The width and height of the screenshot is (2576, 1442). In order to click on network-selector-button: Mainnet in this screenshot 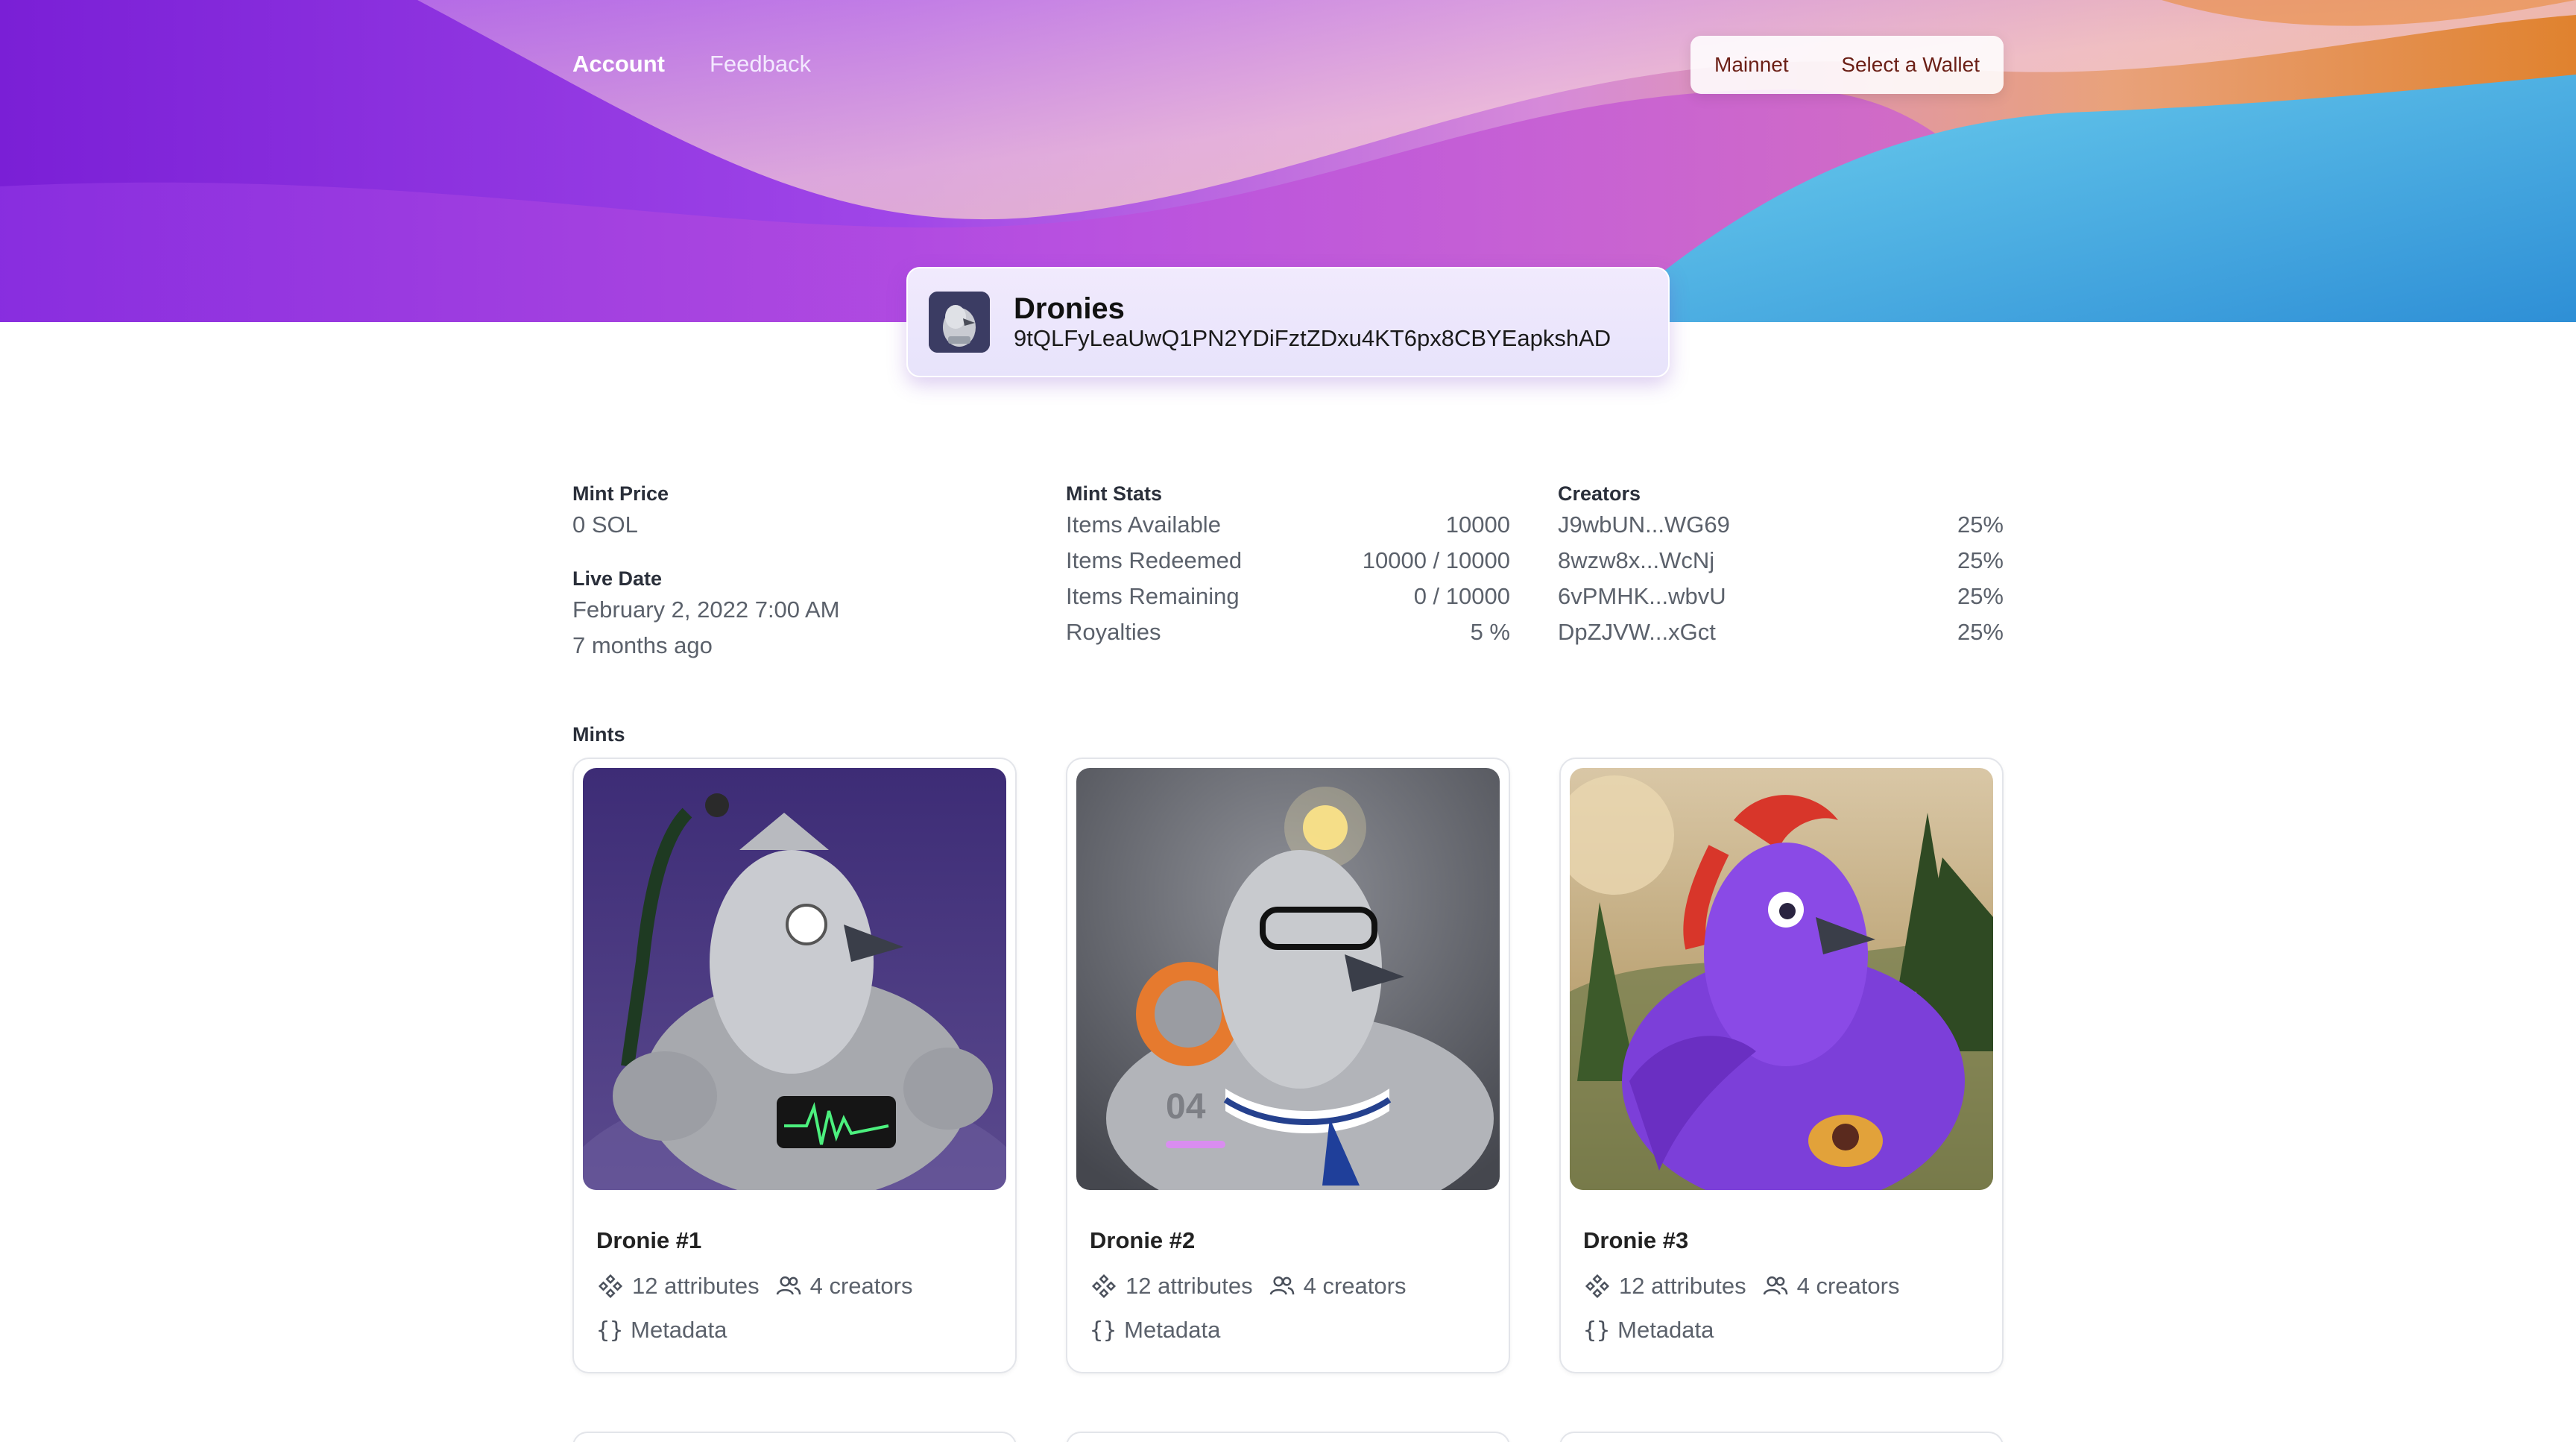, I will do `click(1751, 65)`.